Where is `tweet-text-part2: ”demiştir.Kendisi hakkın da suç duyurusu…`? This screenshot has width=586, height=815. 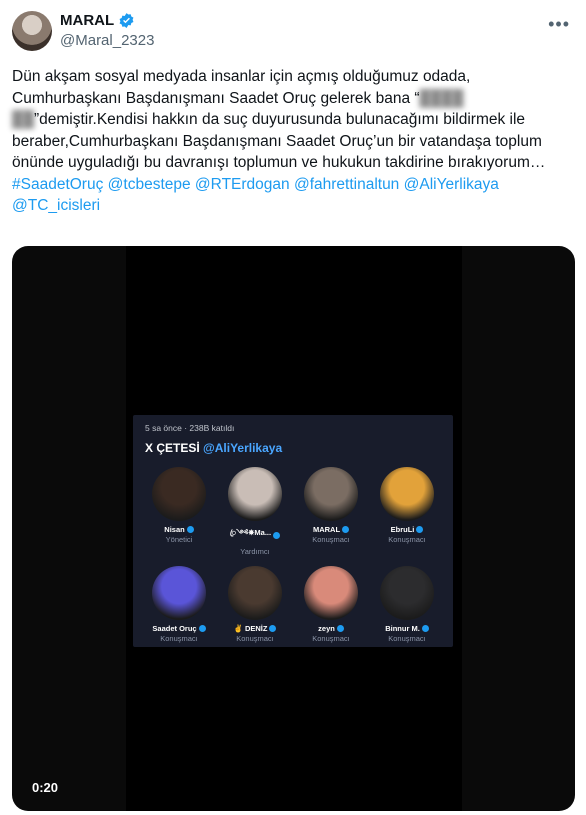 tweet-text-part2: ”demiştir.Kendisi hakkın da suç duyurusu… is located at coordinates (279, 141).